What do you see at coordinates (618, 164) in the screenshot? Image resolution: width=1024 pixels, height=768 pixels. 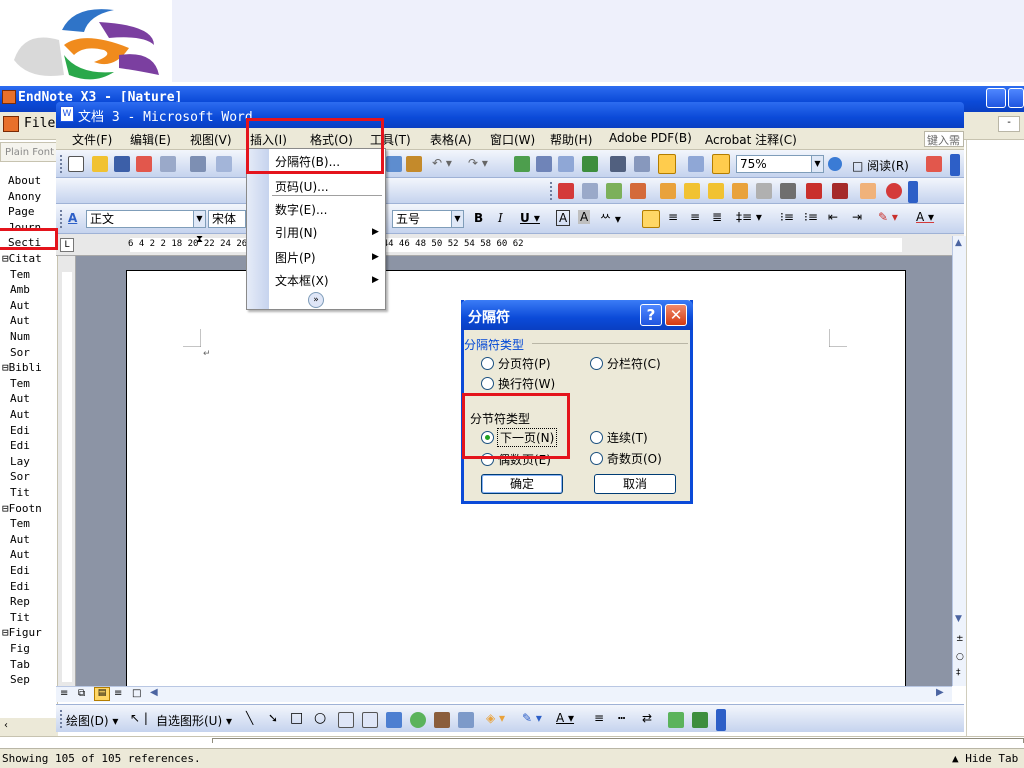 I see `columns-icon` at bounding box center [618, 164].